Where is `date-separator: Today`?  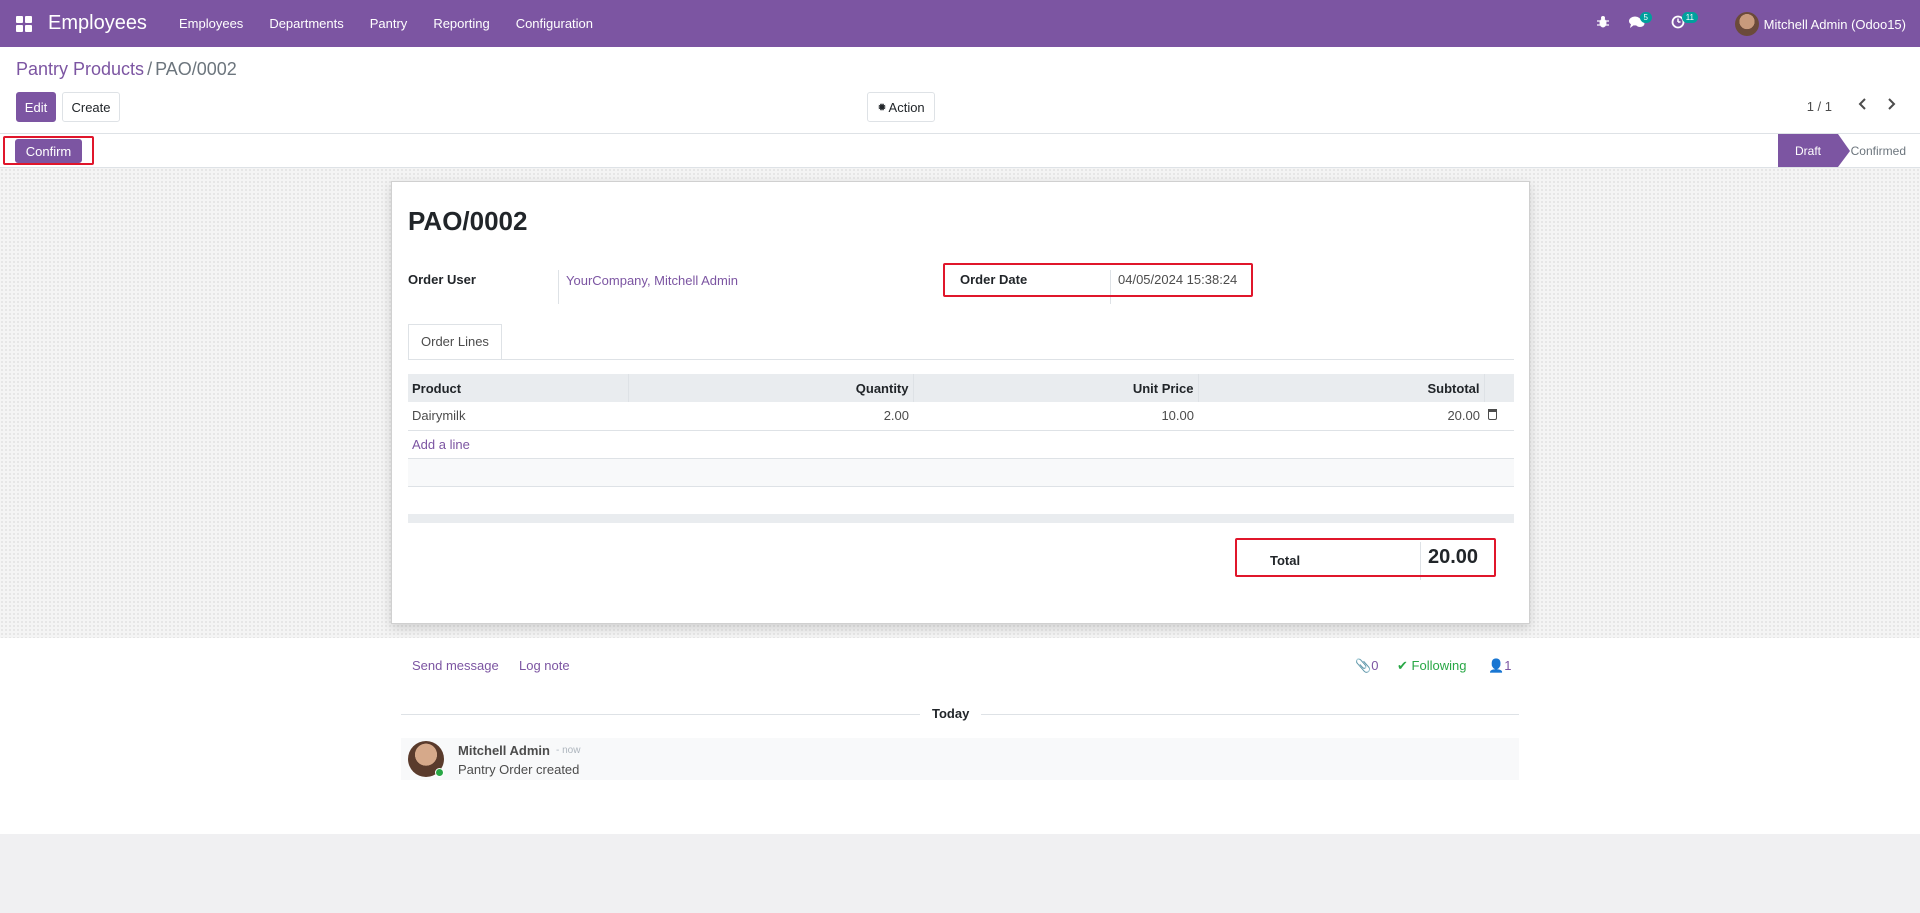
date-separator: Today is located at coordinates (951, 713).